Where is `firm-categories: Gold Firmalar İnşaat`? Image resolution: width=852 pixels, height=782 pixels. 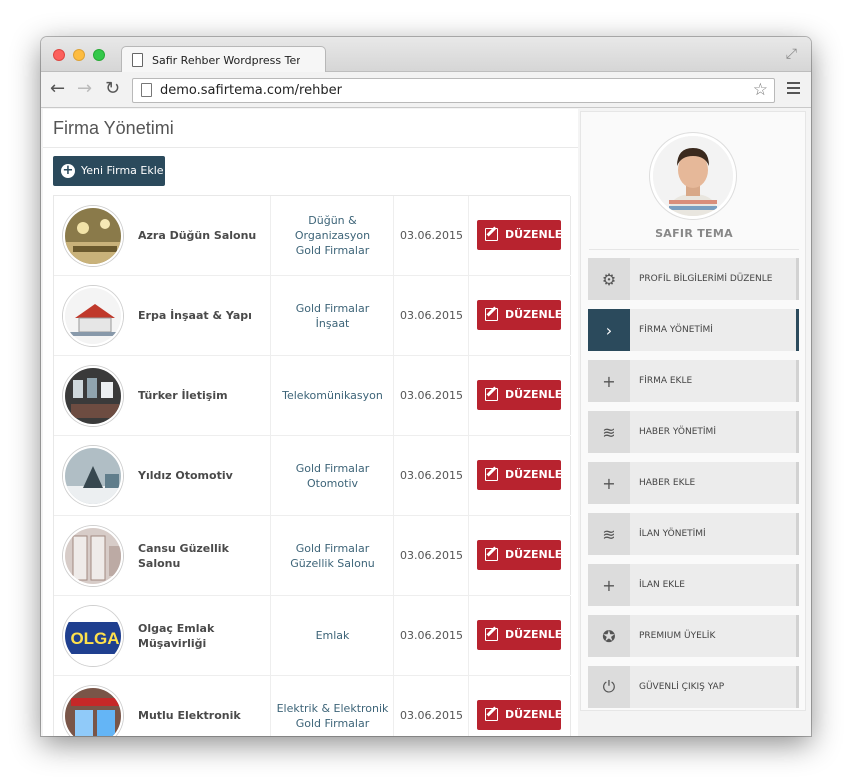 firm-categories: Gold Firmalar İnşaat is located at coordinates (332, 315).